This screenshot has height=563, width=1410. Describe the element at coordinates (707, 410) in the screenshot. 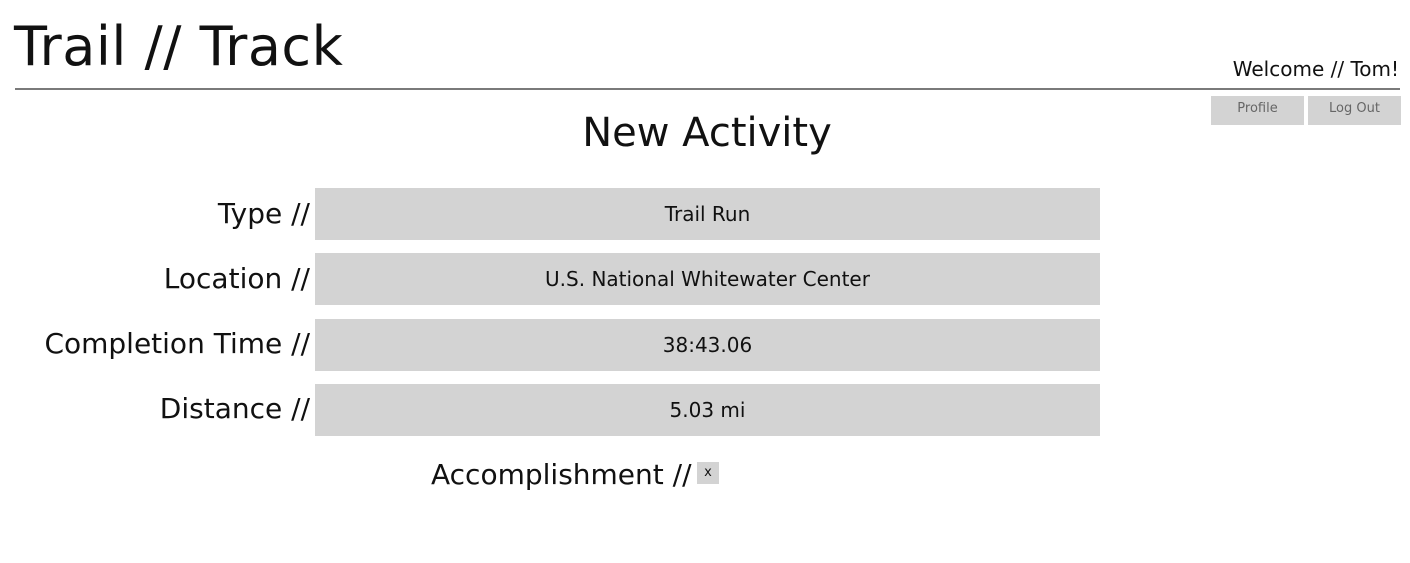

I see `distance-field: 5.03 mi` at that location.